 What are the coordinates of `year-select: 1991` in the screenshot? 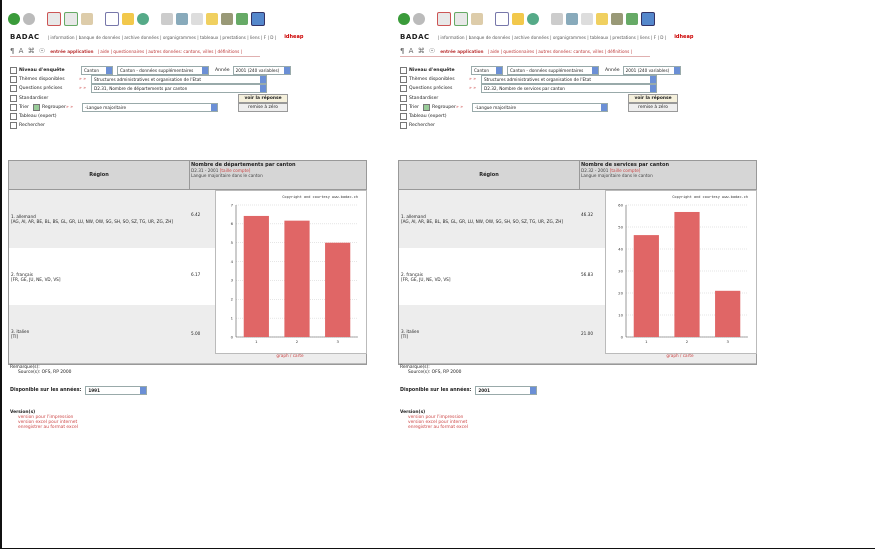 It's located at (116, 390).